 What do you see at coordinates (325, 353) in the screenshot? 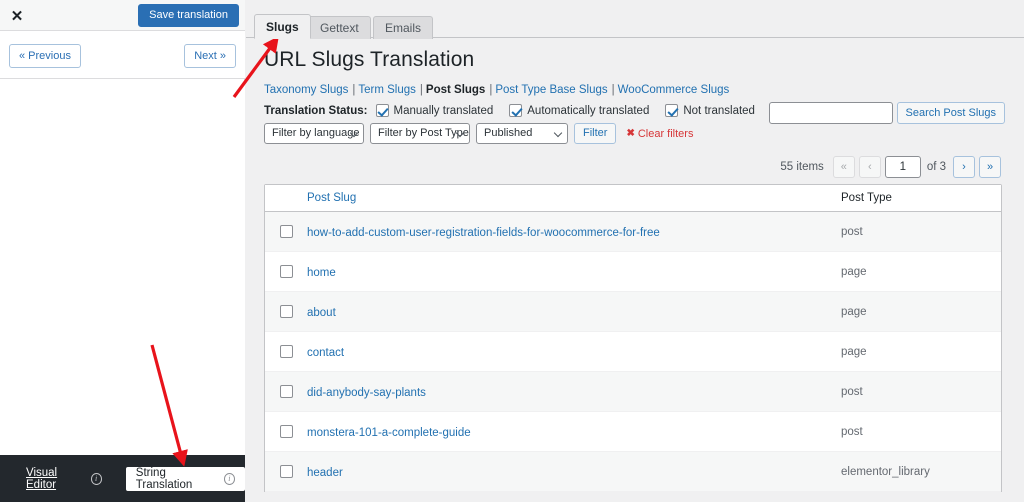
I see `post-slug-link: contact` at bounding box center [325, 353].